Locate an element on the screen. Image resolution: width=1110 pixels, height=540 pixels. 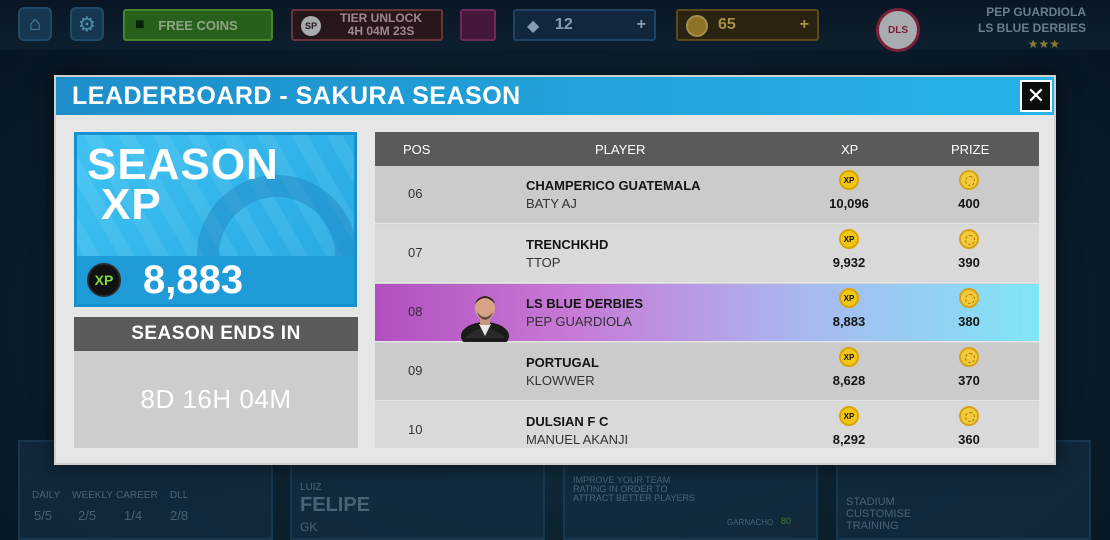
row-prize: 390 is located at coordinates (969, 262).